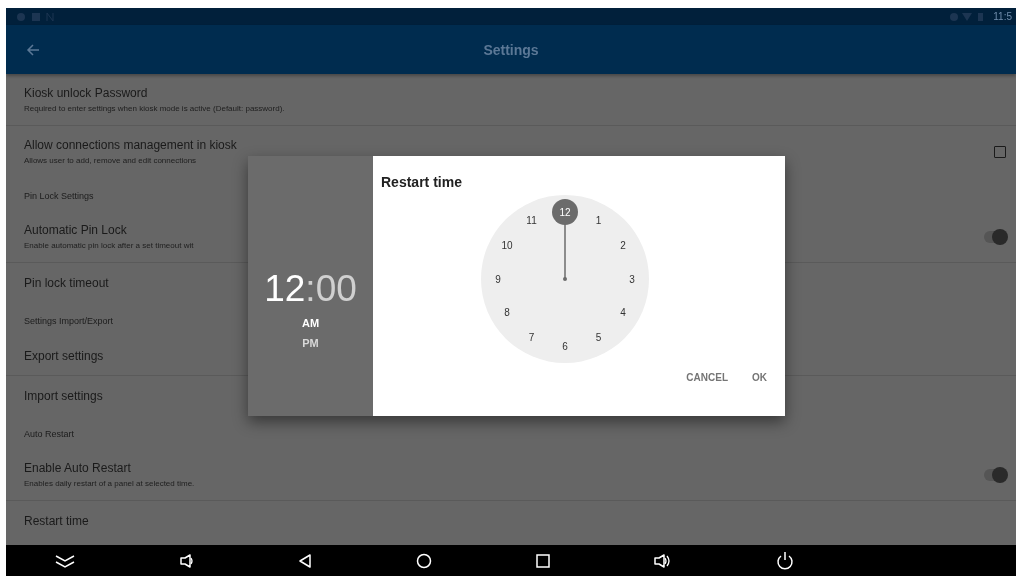 Image resolution: width=1016 pixels, height=576 pixels. Describe the element at coordinates (759, 377) in the screenshot. I see `dialog-button: OK` at that location.